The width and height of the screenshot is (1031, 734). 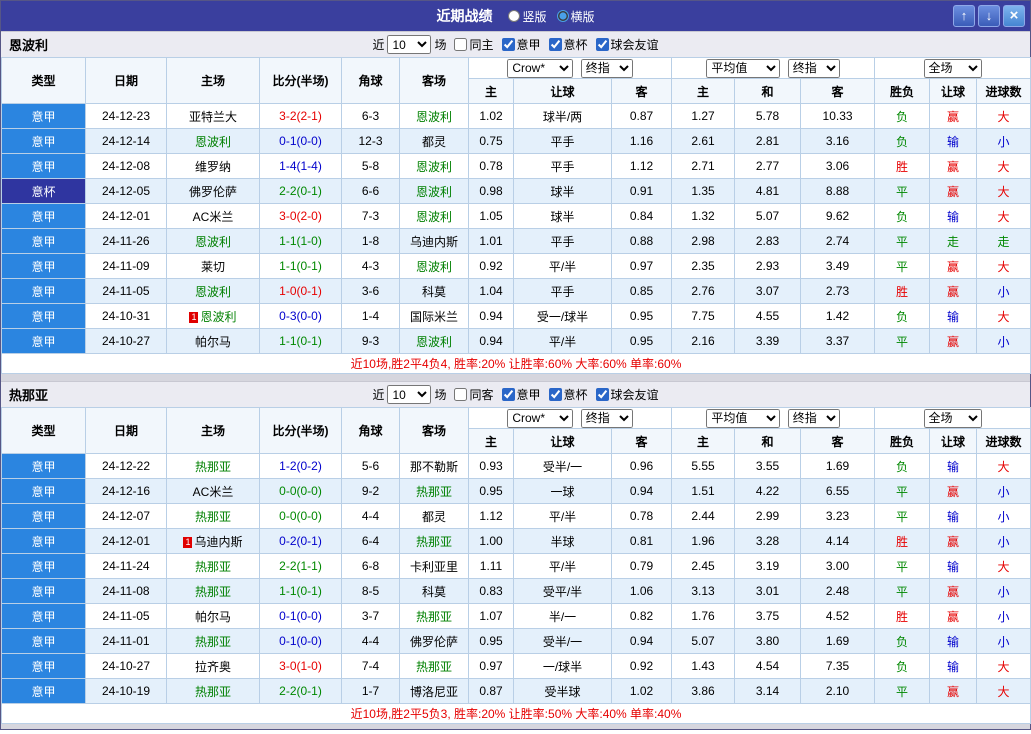 I want to click on red-card-badge: 1, so click(x=194, y=317).